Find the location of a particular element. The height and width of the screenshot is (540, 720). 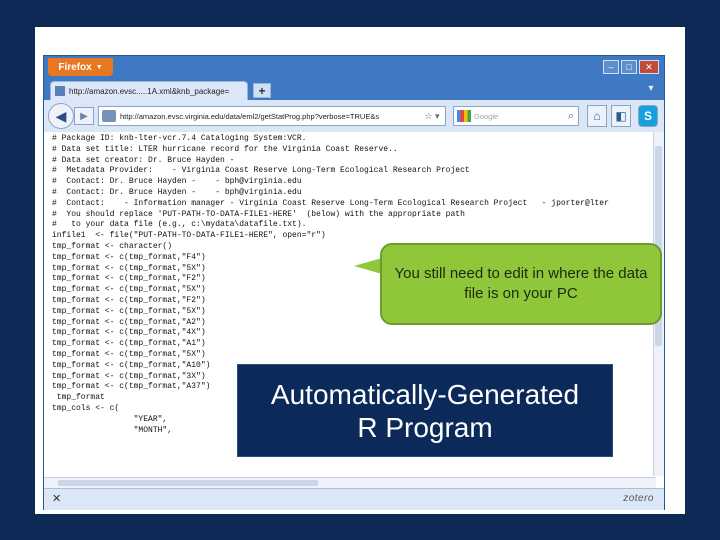

addon-button: ◧ is located at coordinates (621, 116).